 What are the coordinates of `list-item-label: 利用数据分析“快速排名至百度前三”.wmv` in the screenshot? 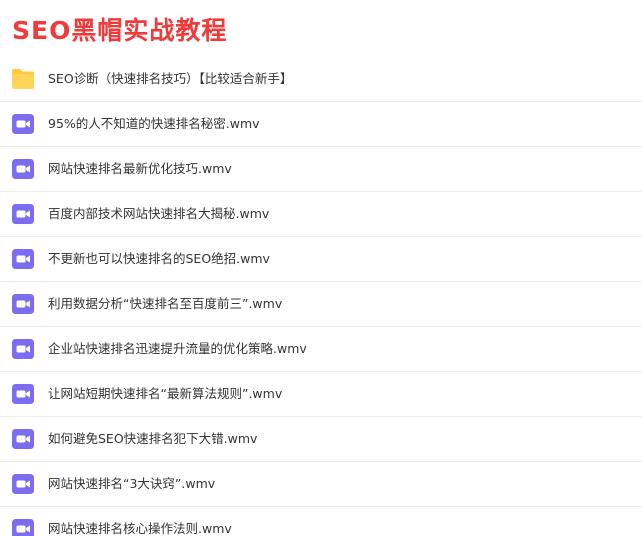 It's located at (165, 303).